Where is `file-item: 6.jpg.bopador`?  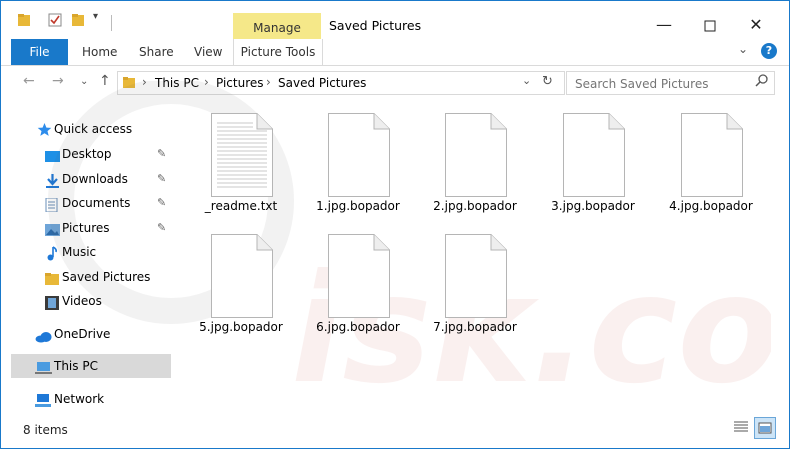
file-item: 6.jpg.bopador is located at coordinates (353, 280).